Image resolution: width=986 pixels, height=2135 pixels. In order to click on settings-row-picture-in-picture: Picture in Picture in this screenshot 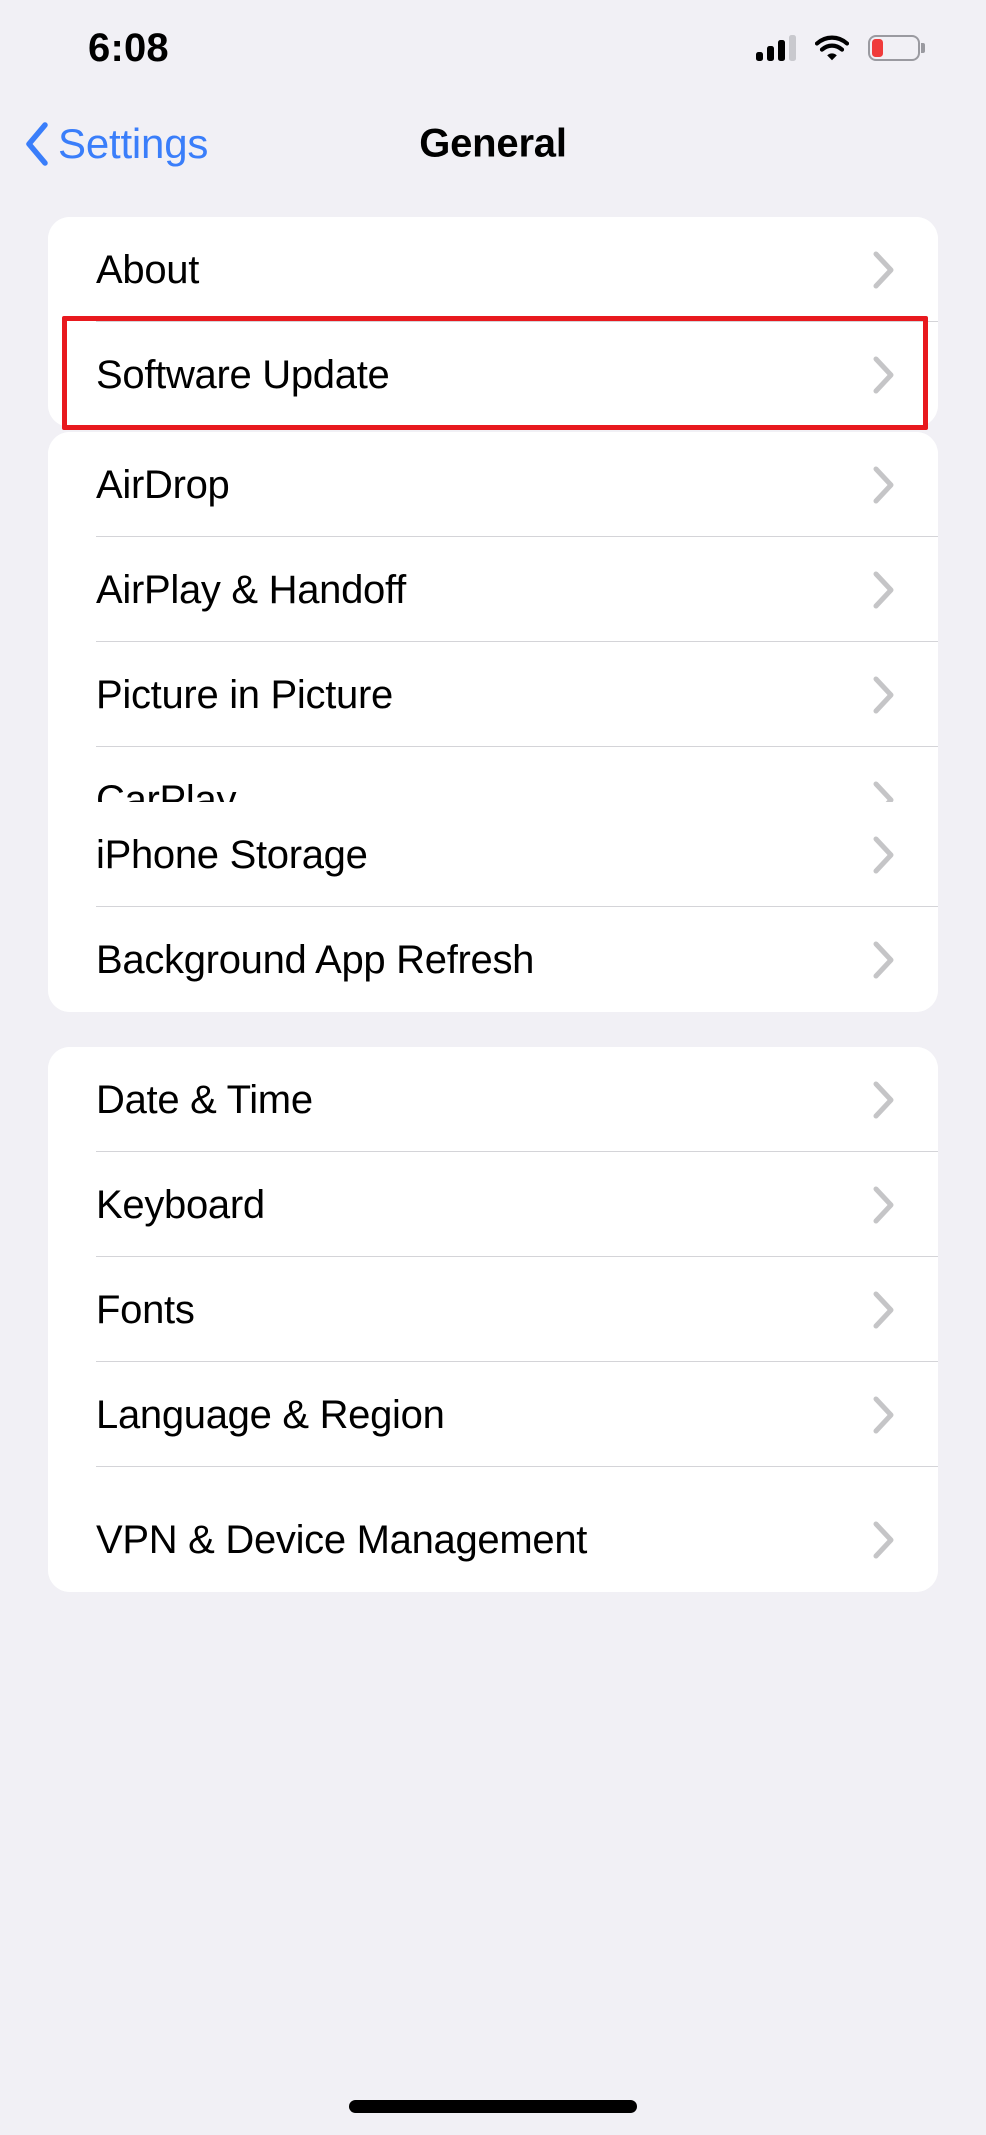, I will do `click(493, 694)`.